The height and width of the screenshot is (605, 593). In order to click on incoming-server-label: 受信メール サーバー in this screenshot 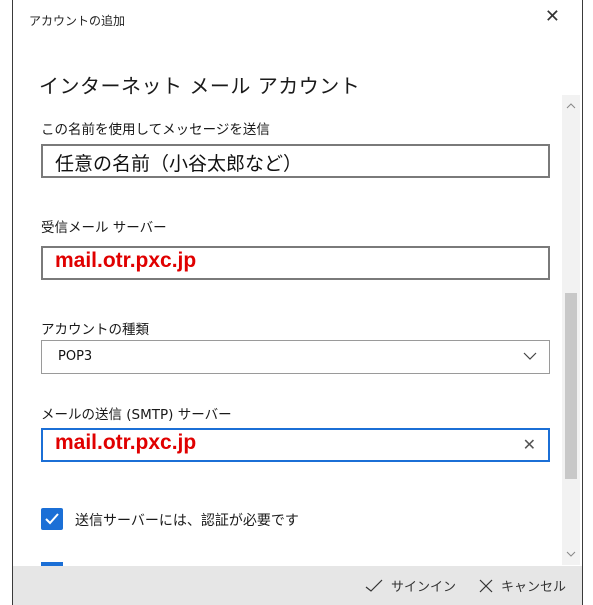, I will do `click(104, 228)`.